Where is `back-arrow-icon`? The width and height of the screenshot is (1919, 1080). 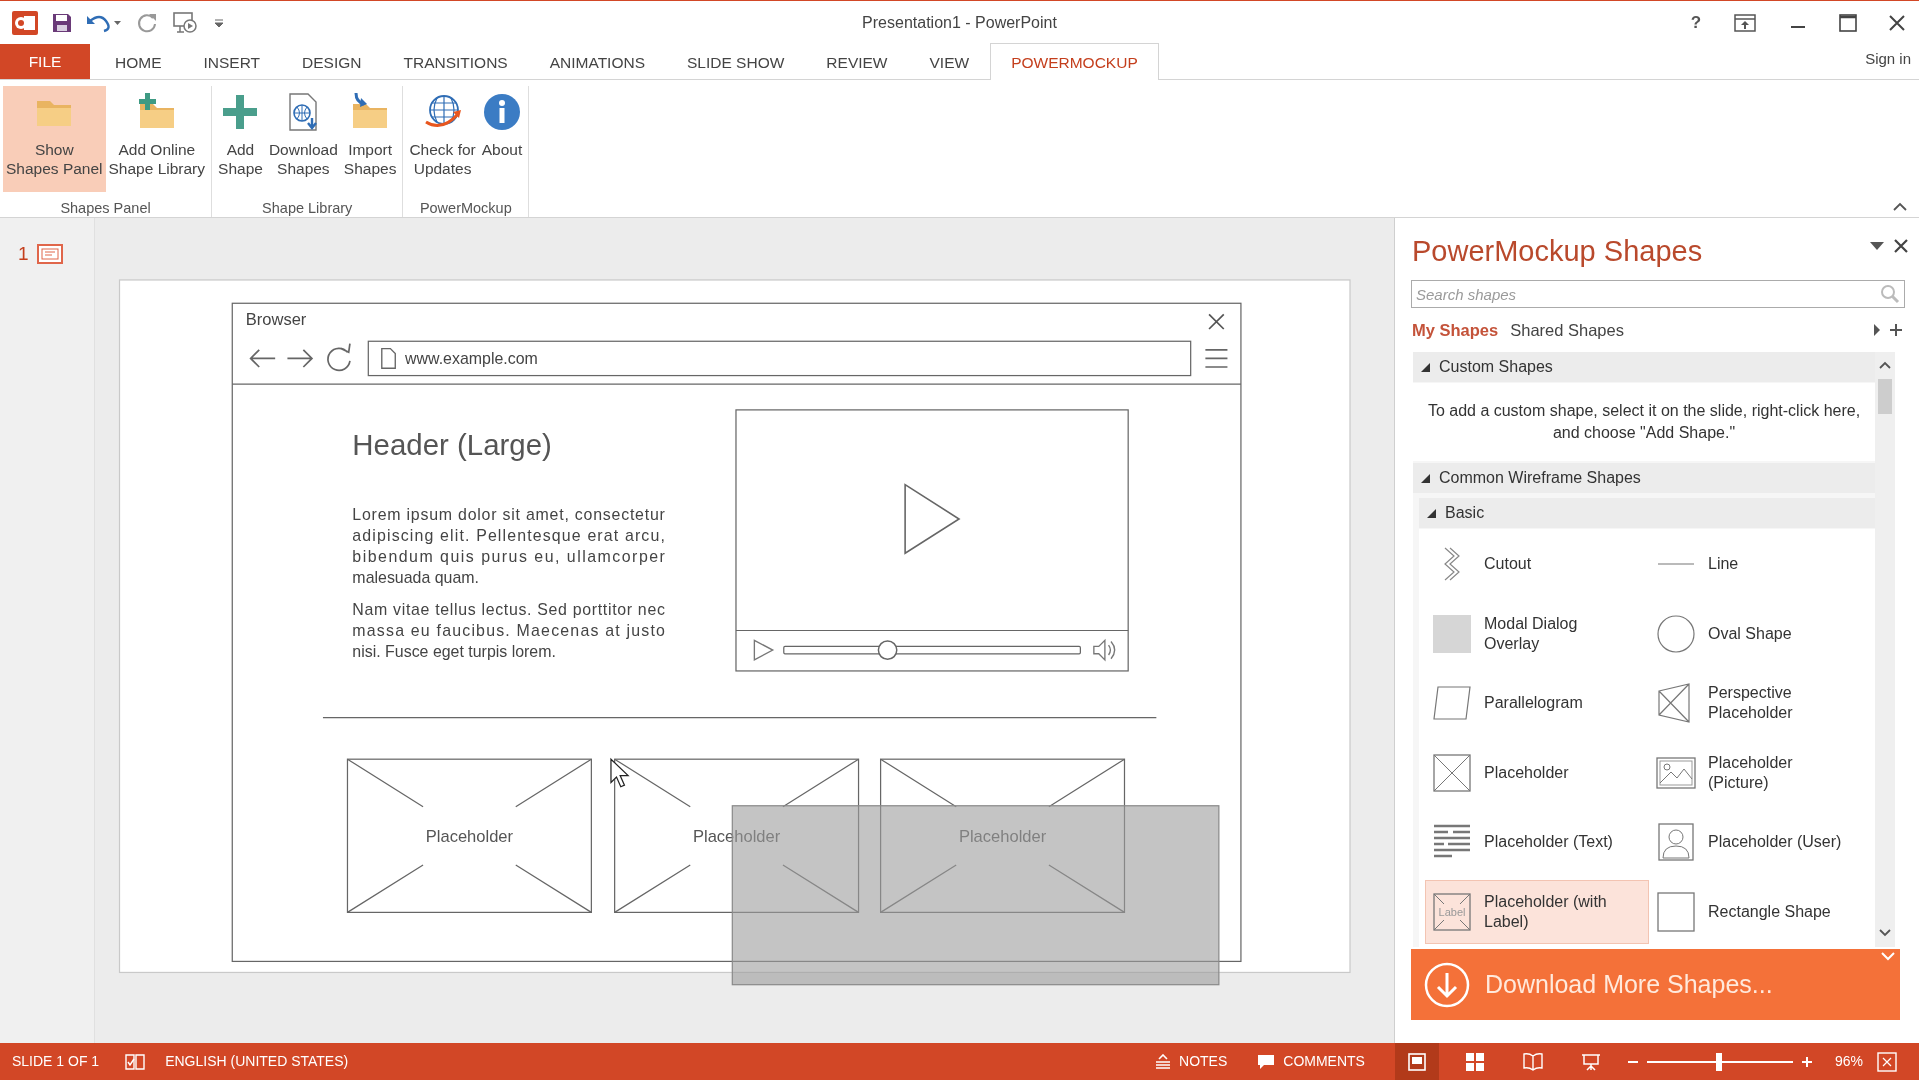
back-arrow-icon is located at coordinates (262, 358).